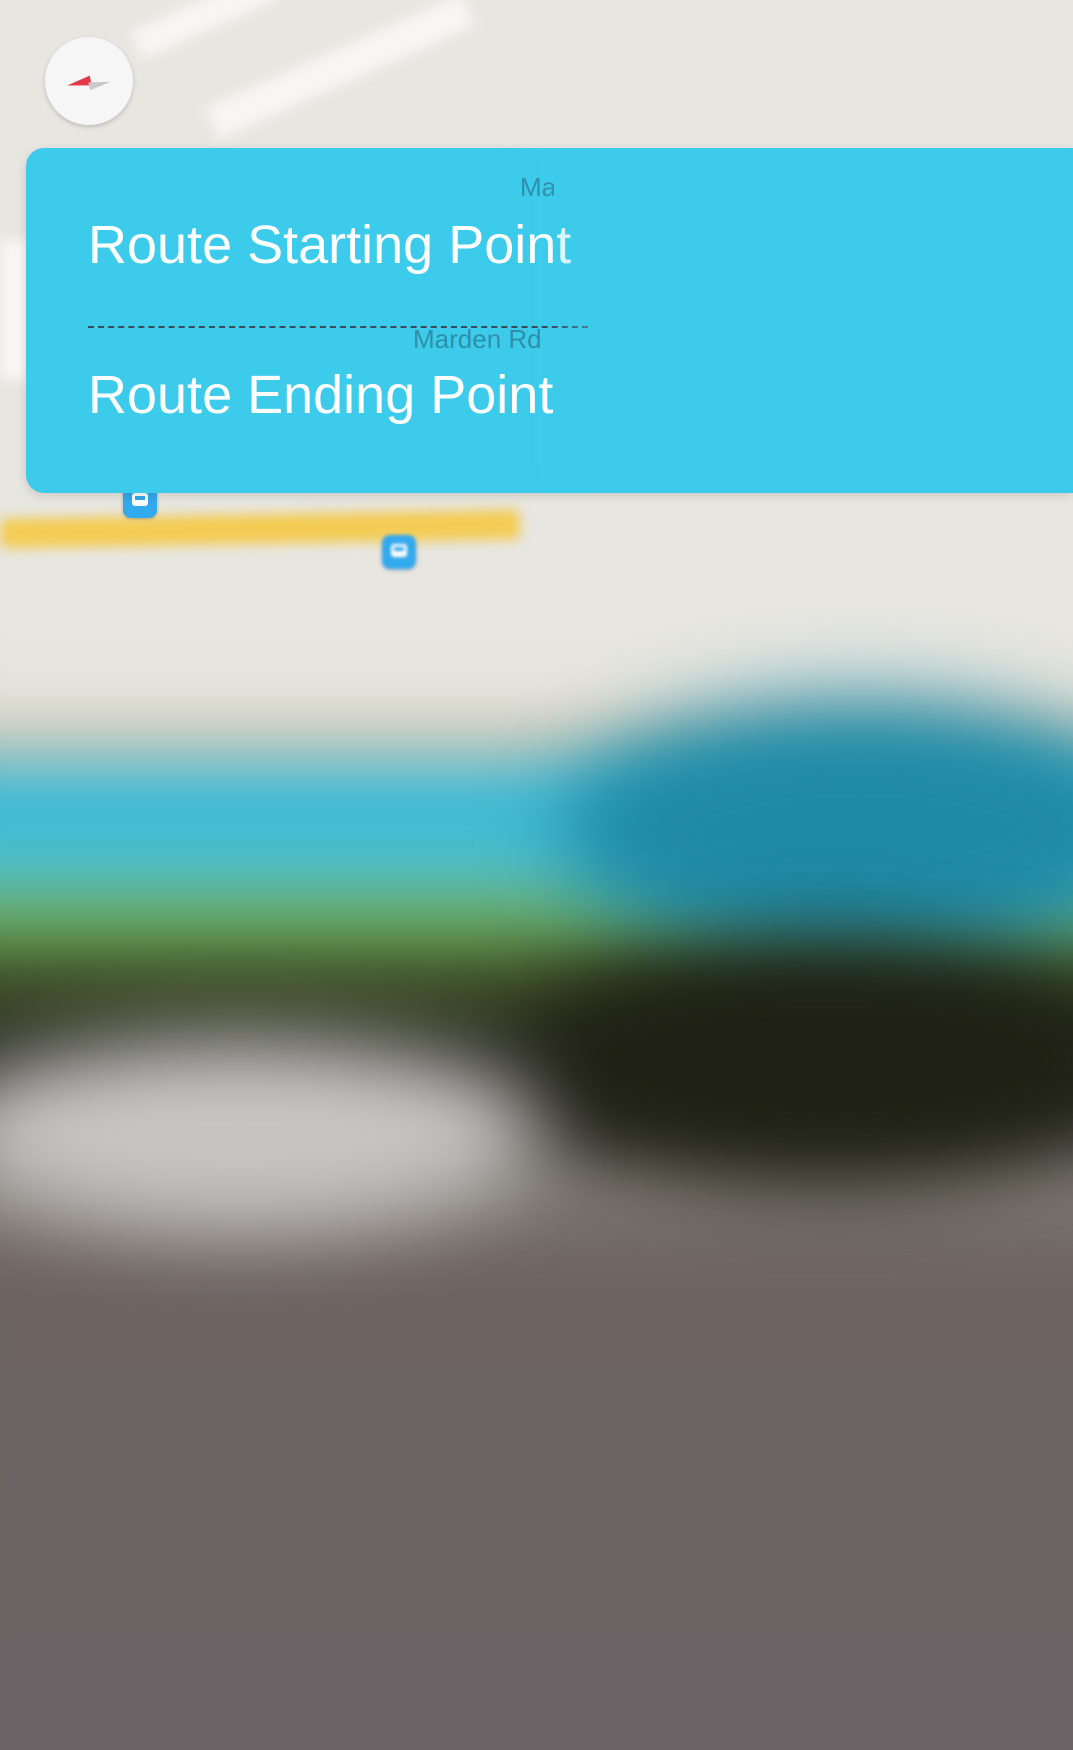 This screenshot has width=1073, height=1750. What do you see at coordinates (320, 395) in the screenshot?
I see `route-end-input: Route Ending Point` at bounding box center [320, 395].